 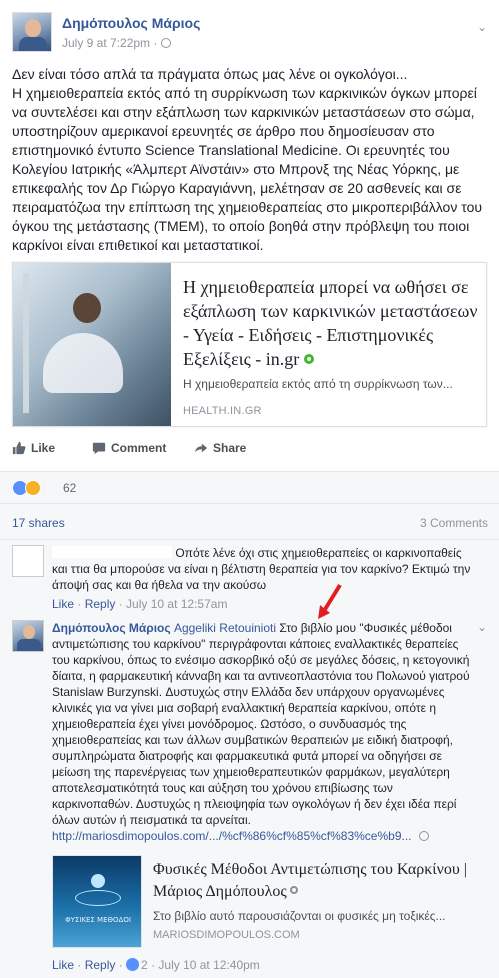 I want to click on link-preview-image, so click(x=92, y=344).